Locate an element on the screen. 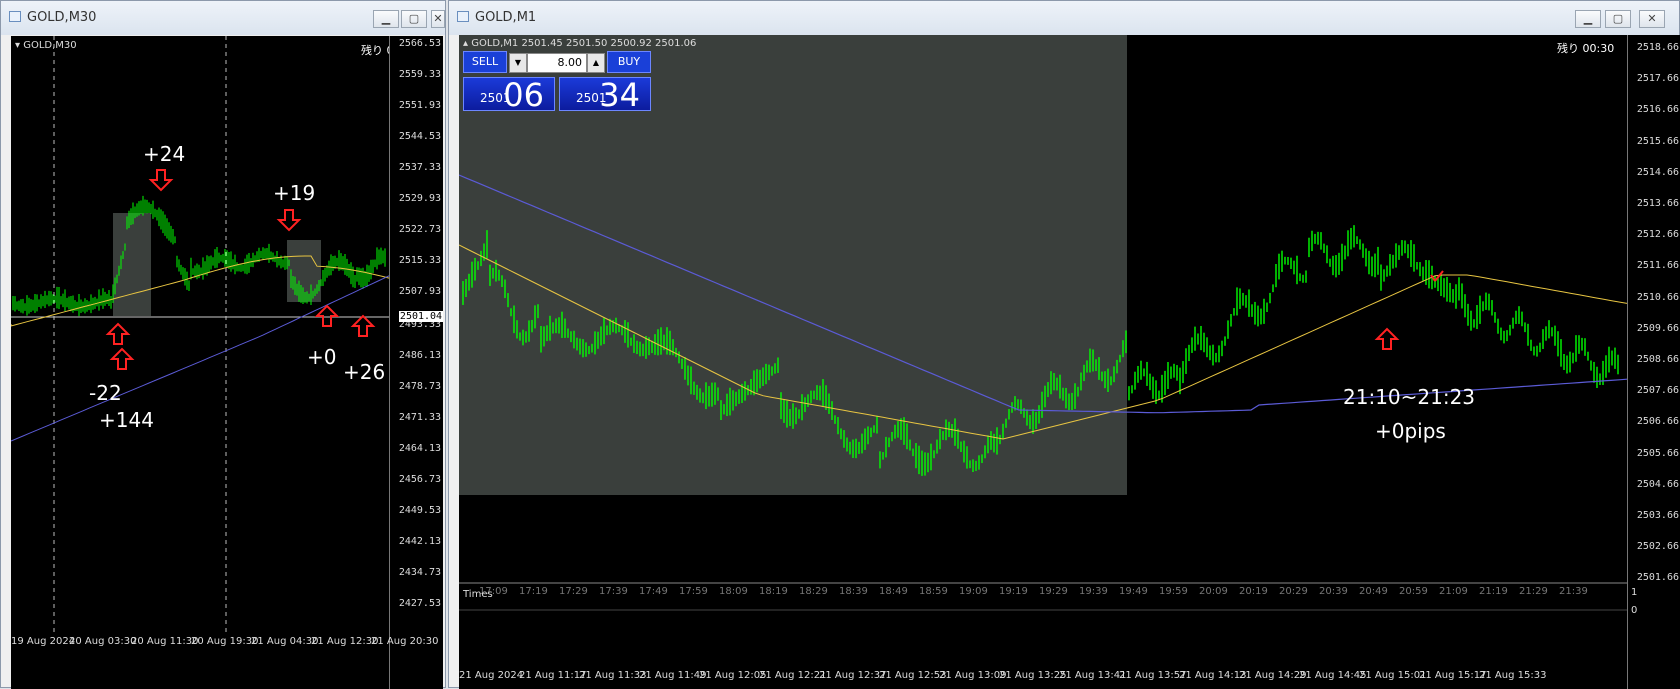  price-tick-label: 2511.66 is located at coordinates (1657, 266).